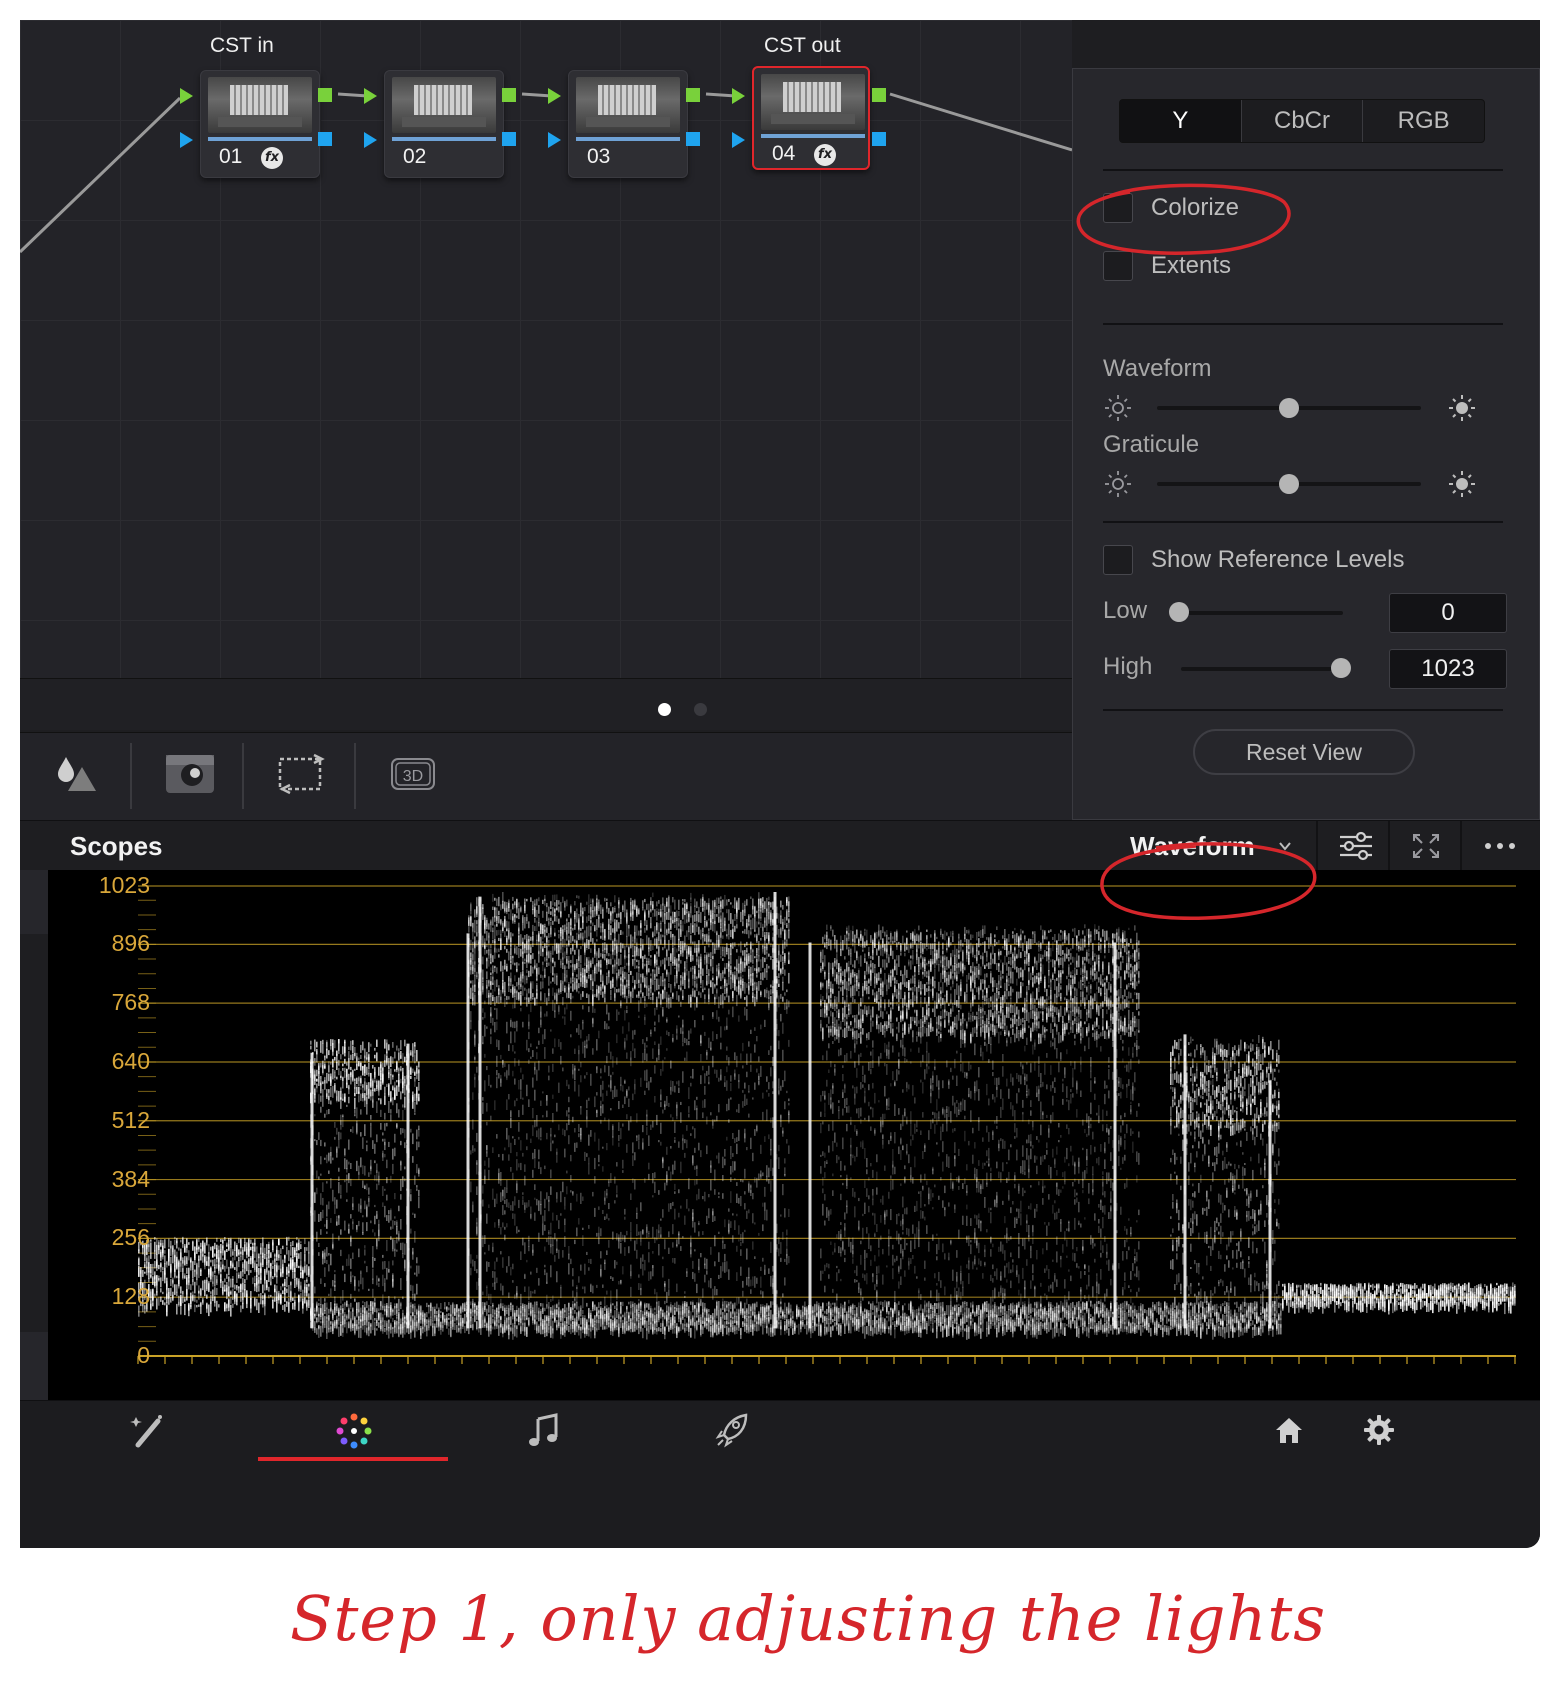  What do you see at coordinates (1118, 560) in the screenshot?
I see `show-reference-levels-checkbox` at bounding box center [1118, 560].